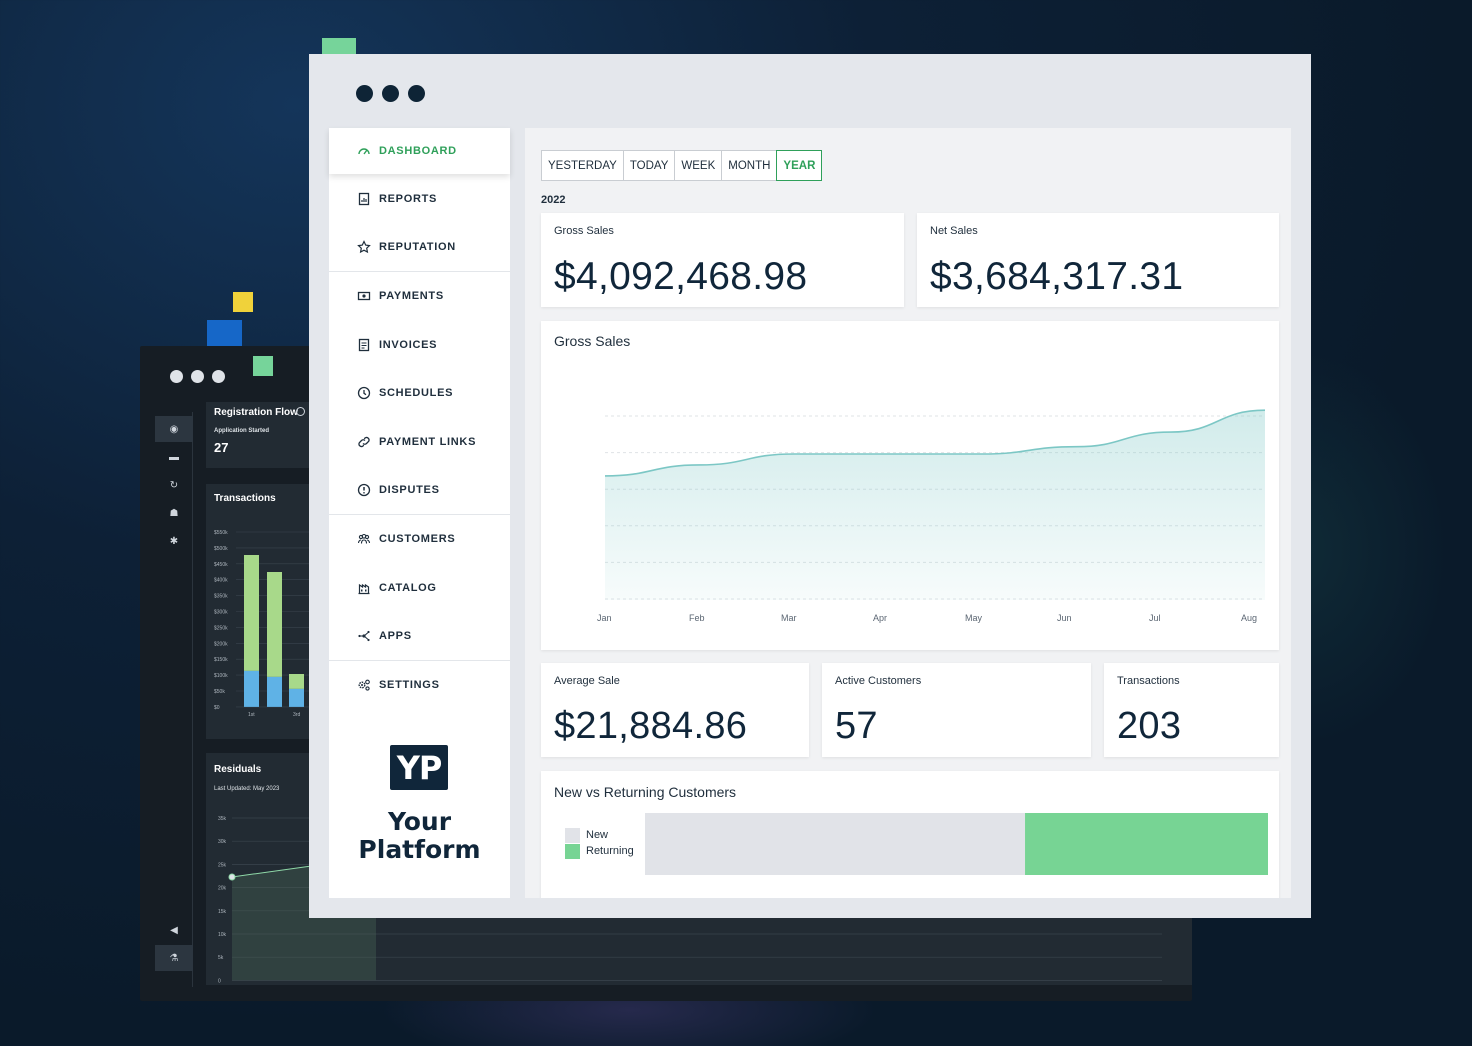 The width and height of the screenshot is (1472, 1046). I want to click on logo-line-1: Your, so click(419, 821).